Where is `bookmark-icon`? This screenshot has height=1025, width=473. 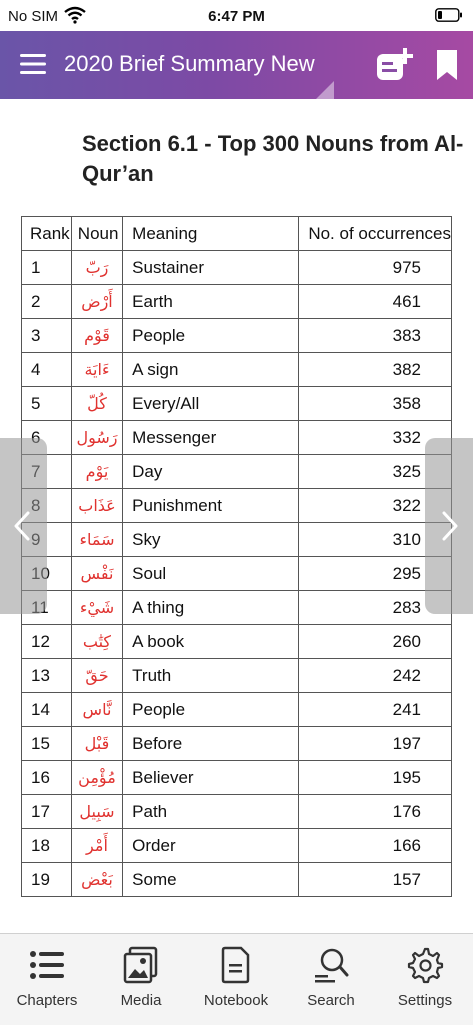 bookmark-icon is located at coordinates (447, 65).